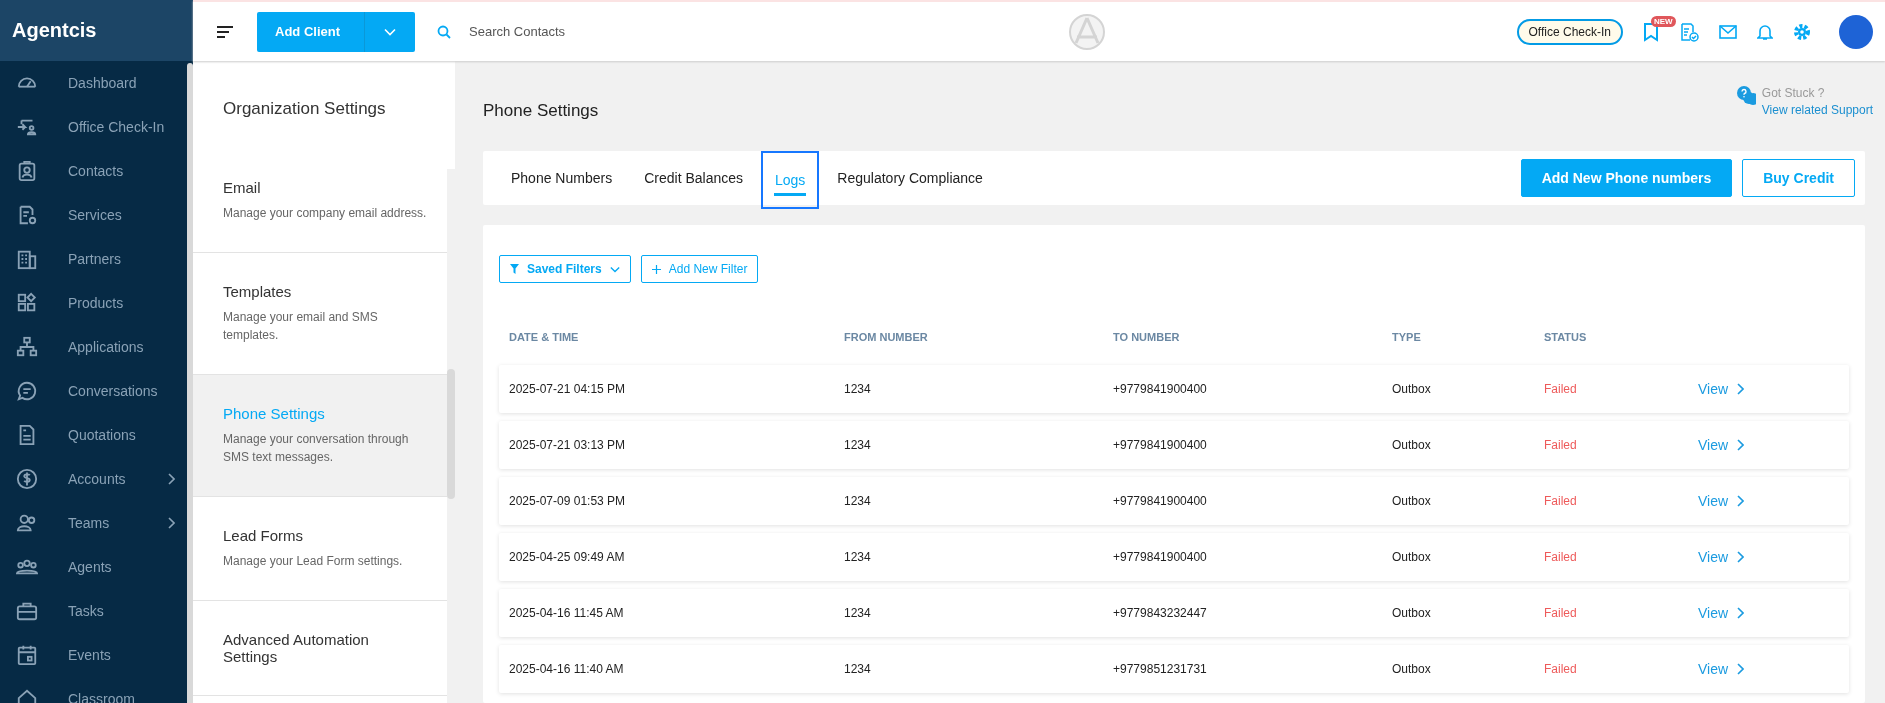 The image size is (1885, 703). I want to click on settings-item-title: Lead Forms, so click(264, 535).